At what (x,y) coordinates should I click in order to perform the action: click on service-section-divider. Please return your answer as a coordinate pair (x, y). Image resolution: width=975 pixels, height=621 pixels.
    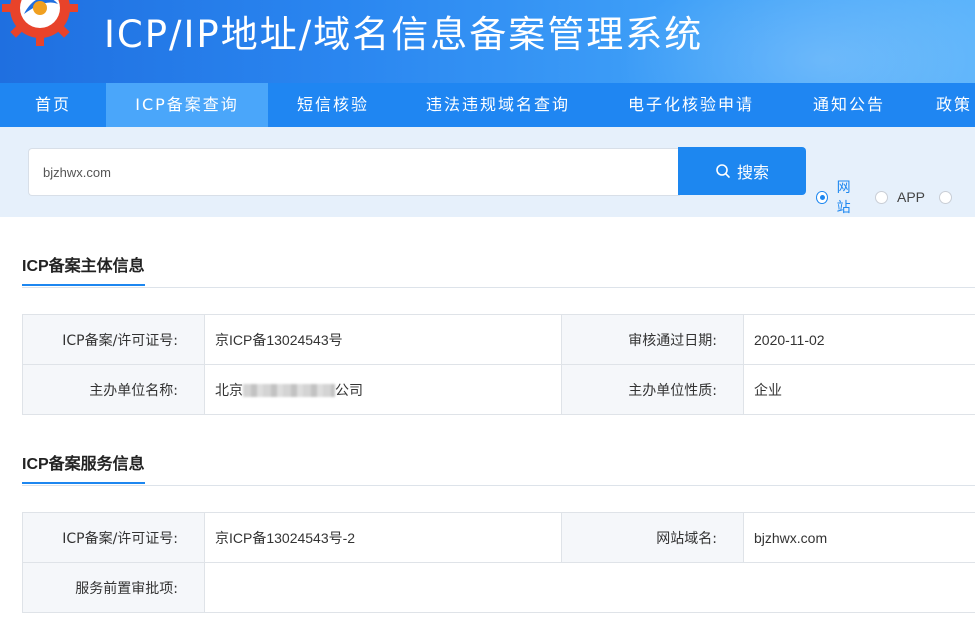
    Looking at the image, I should click on (498, 485).